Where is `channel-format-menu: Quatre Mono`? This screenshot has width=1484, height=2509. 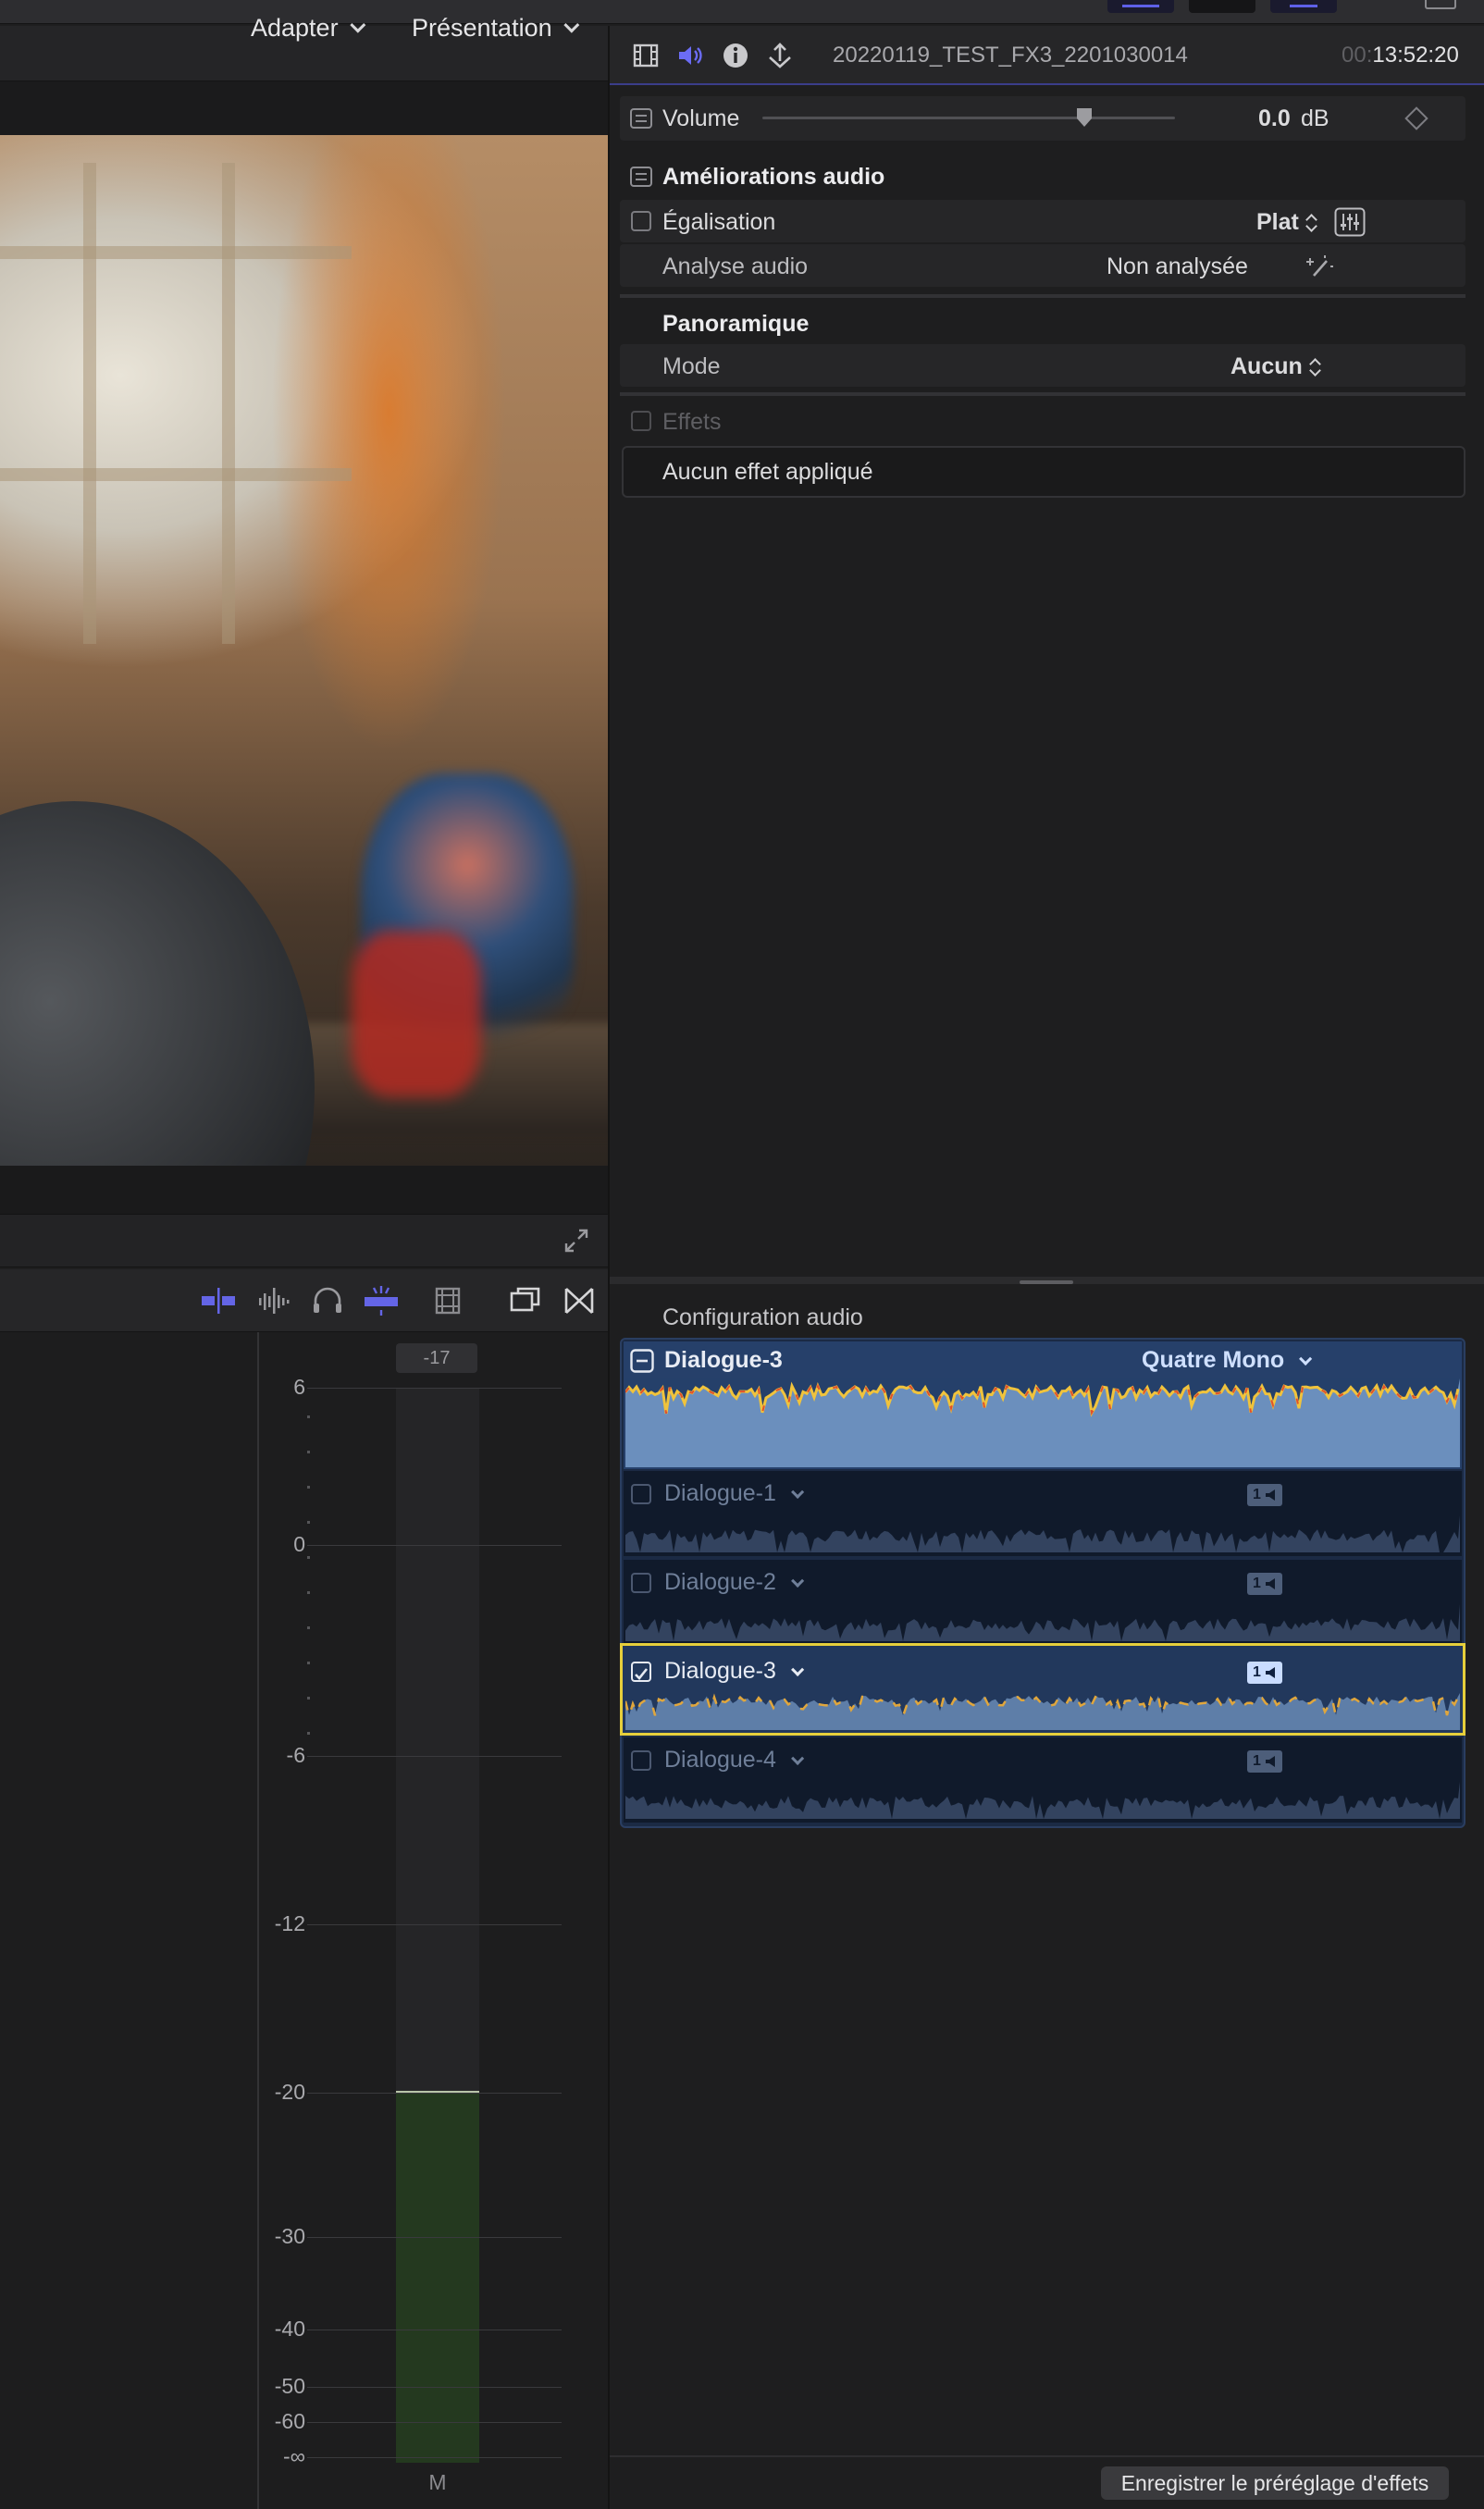
channel-format-menu: Quatre Mono is located at coordinates (1228, 1360).